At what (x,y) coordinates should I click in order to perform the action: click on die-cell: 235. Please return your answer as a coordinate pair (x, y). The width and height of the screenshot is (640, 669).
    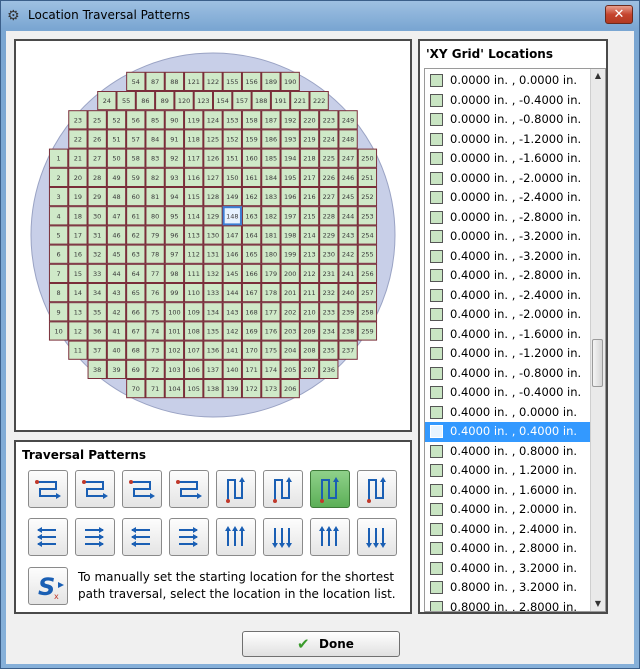
    Looking at the image, I should click on (329, 350).